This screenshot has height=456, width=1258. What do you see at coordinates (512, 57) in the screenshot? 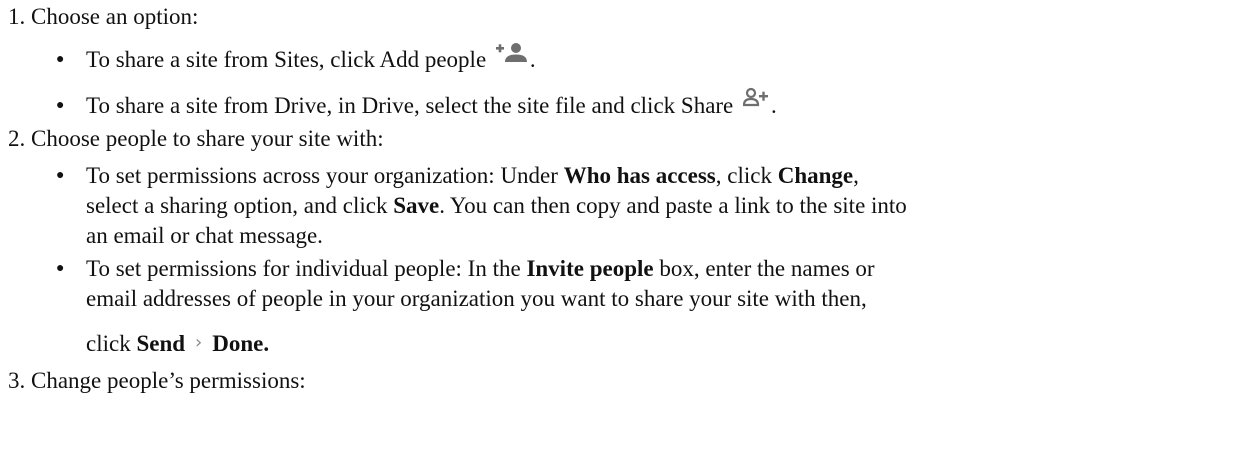
I see `add-person-icon` at bounding box center [512, 57].